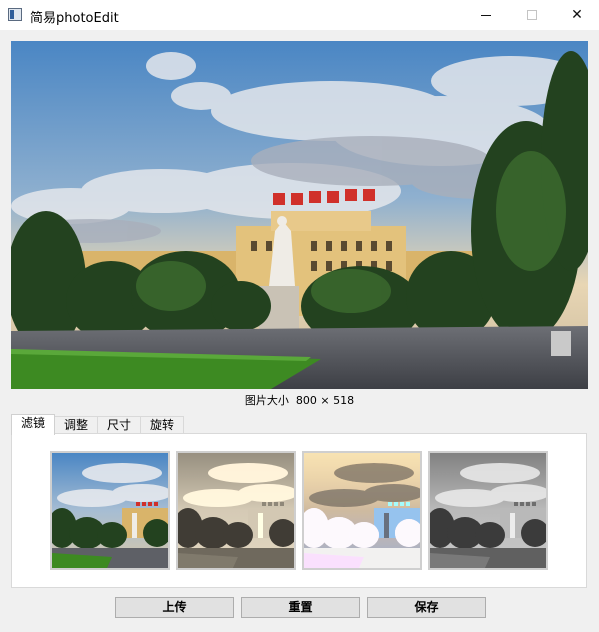  What do you see at coordinates (33, 424) in the screenshot?
I see `tab-filter: 滤镜` at bounding box center [33, 424].